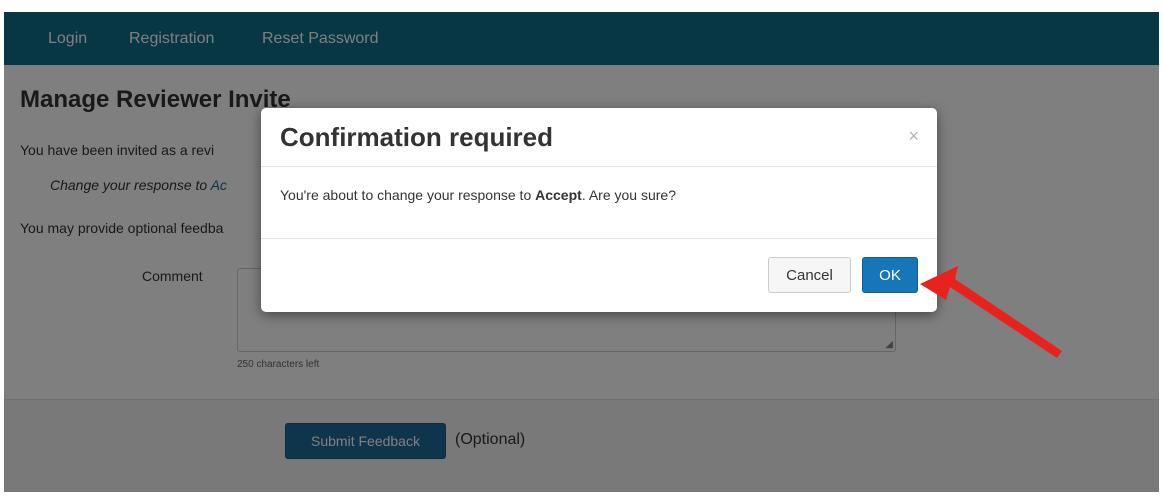  What do you see at coordinates (558, 195) in the screenshot?
I see `dialog-message-emphasis: Accept` at bounding box center [558, 195].